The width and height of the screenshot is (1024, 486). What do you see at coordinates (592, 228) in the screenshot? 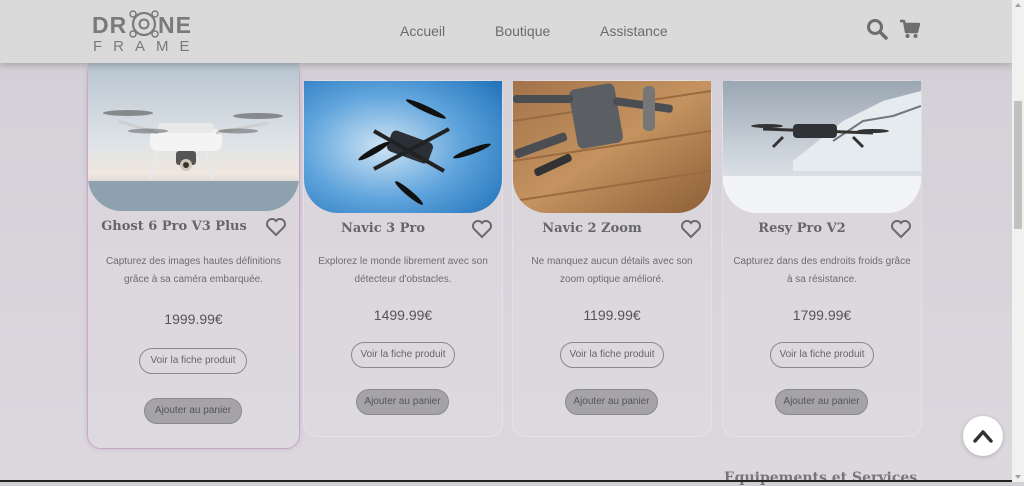
I see `product-title: Navic 2 Zoom` at bounding box center [592, 228].